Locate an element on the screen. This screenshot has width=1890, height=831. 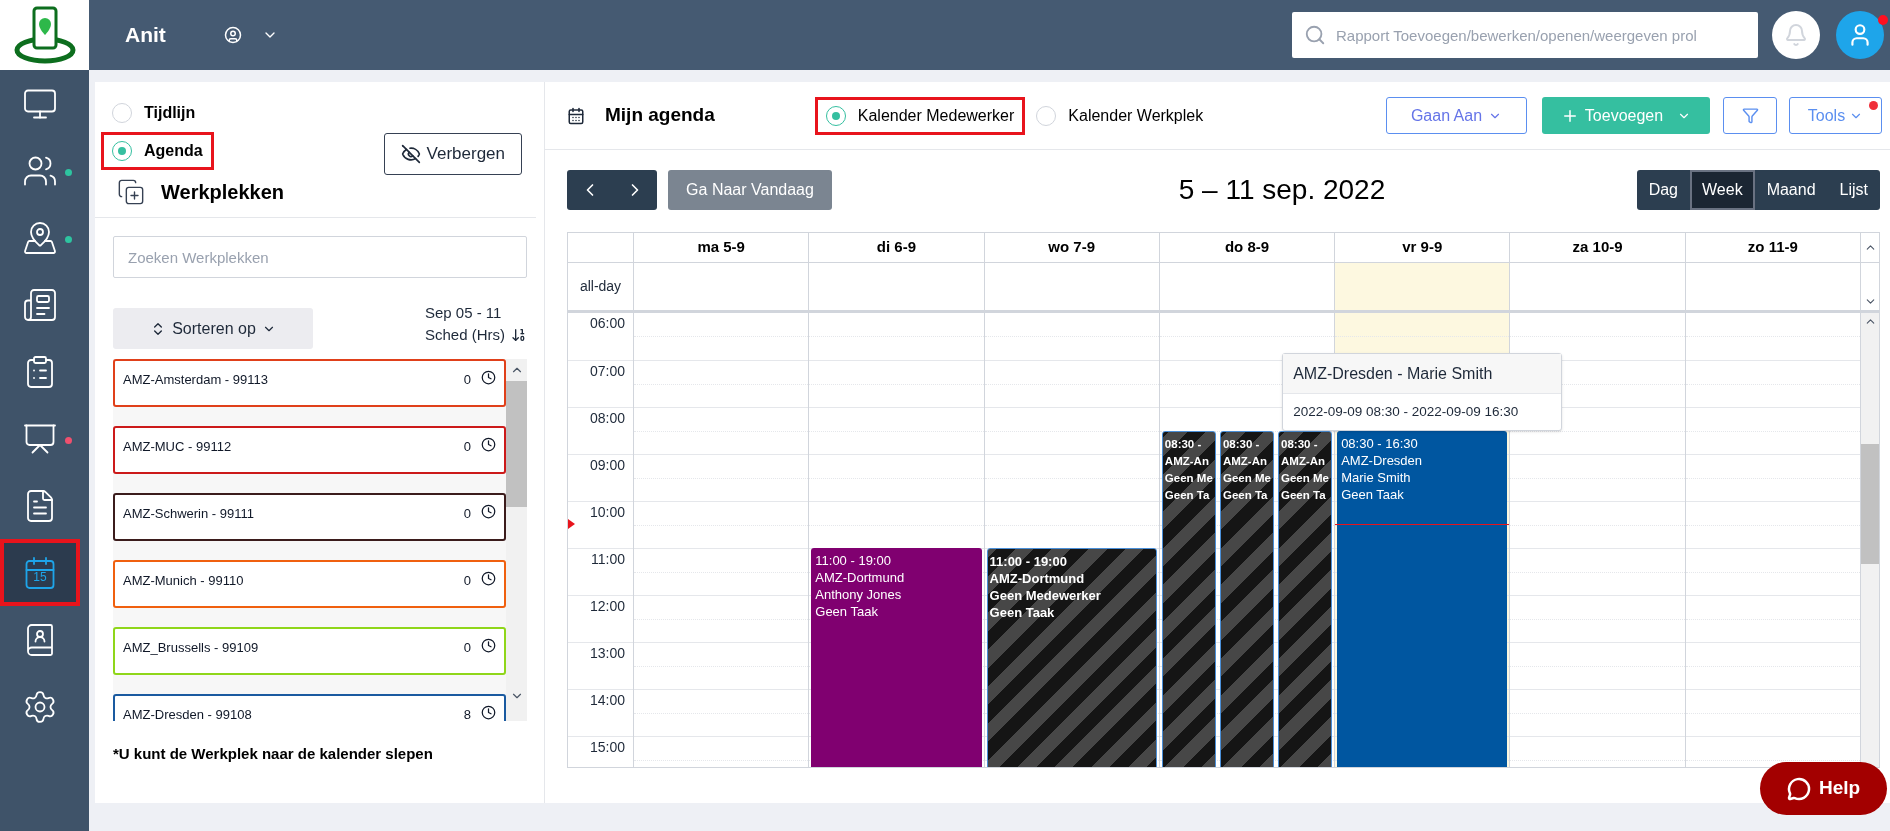
app-name: Anit is located at coordinates (145, 35).